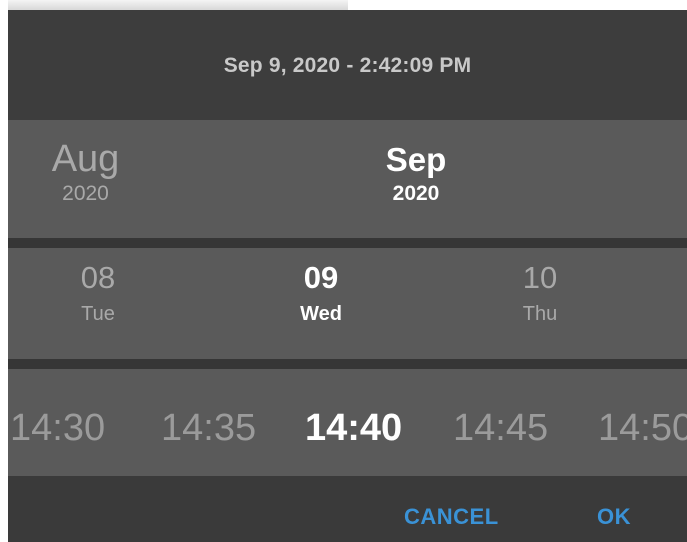 This screenshot has width=687, height=542. What do you see at coordinates (321, 314) in the screenshot?
I see `weekday-label: Wed` at bounding box center [321, 314].